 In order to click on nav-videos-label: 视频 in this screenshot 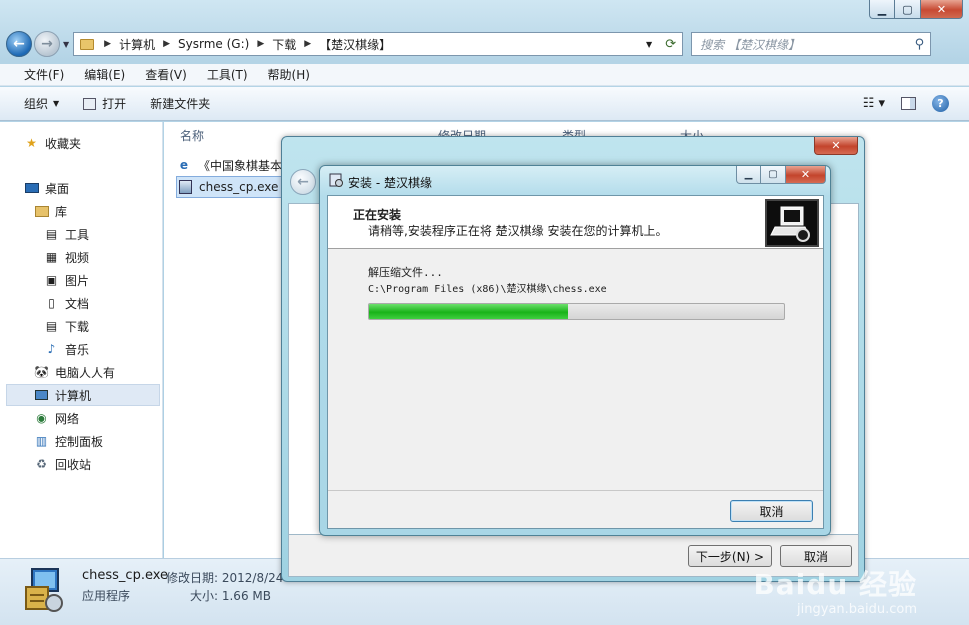, I will do `click(77, 257)`.